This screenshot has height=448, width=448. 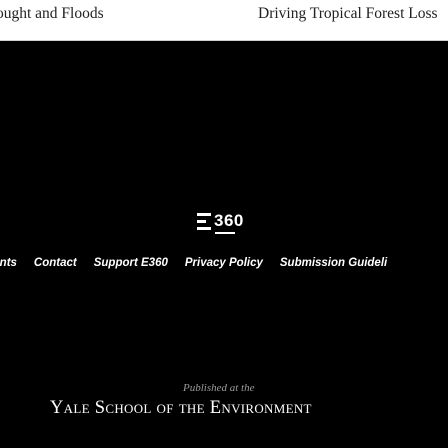 What do you see at coordinates (8, 263) in the screenshot?
I see `footer-link-reprints: rints` at bounding box center [8, 263].